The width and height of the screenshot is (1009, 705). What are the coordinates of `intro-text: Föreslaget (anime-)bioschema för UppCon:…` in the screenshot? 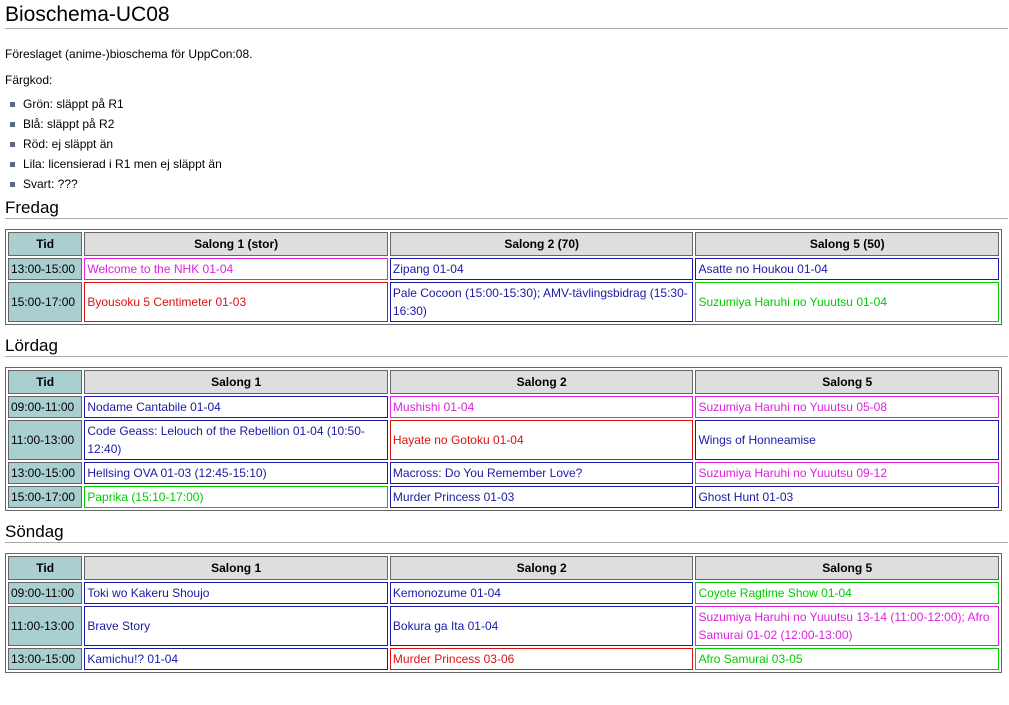 It's located at (129, 54).